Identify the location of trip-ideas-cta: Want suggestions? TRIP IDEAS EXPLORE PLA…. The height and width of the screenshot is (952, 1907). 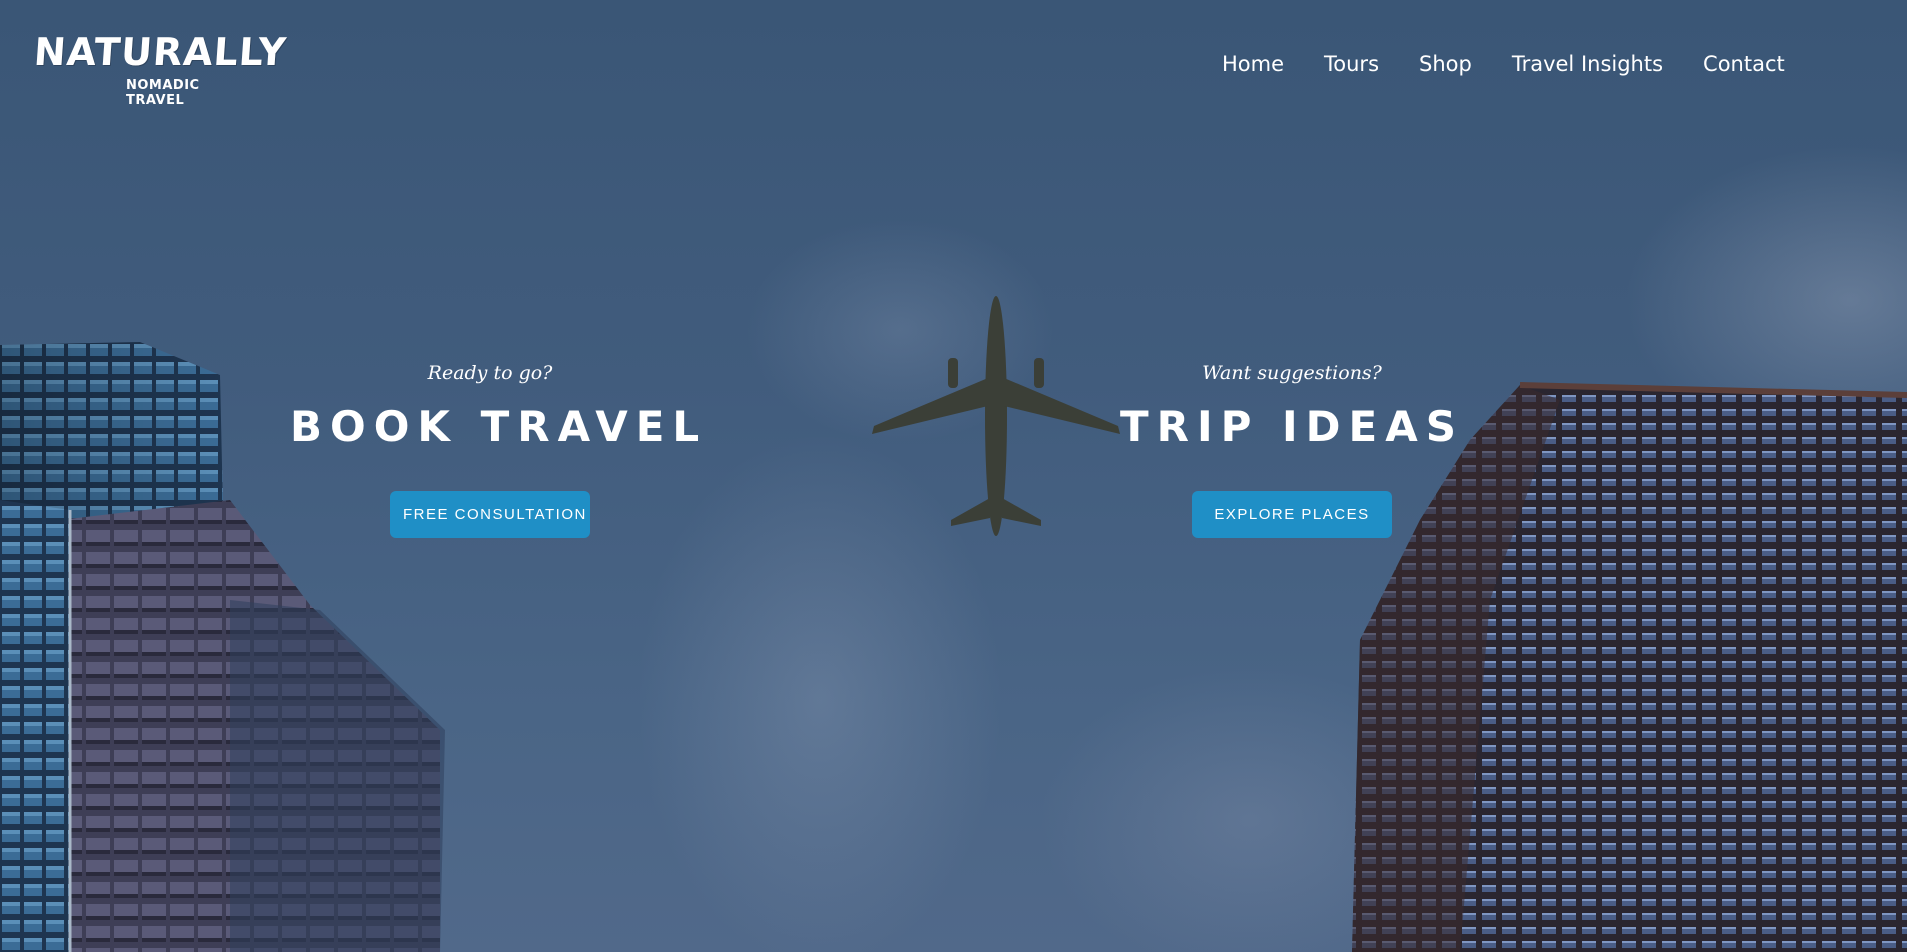
(1292, 450).